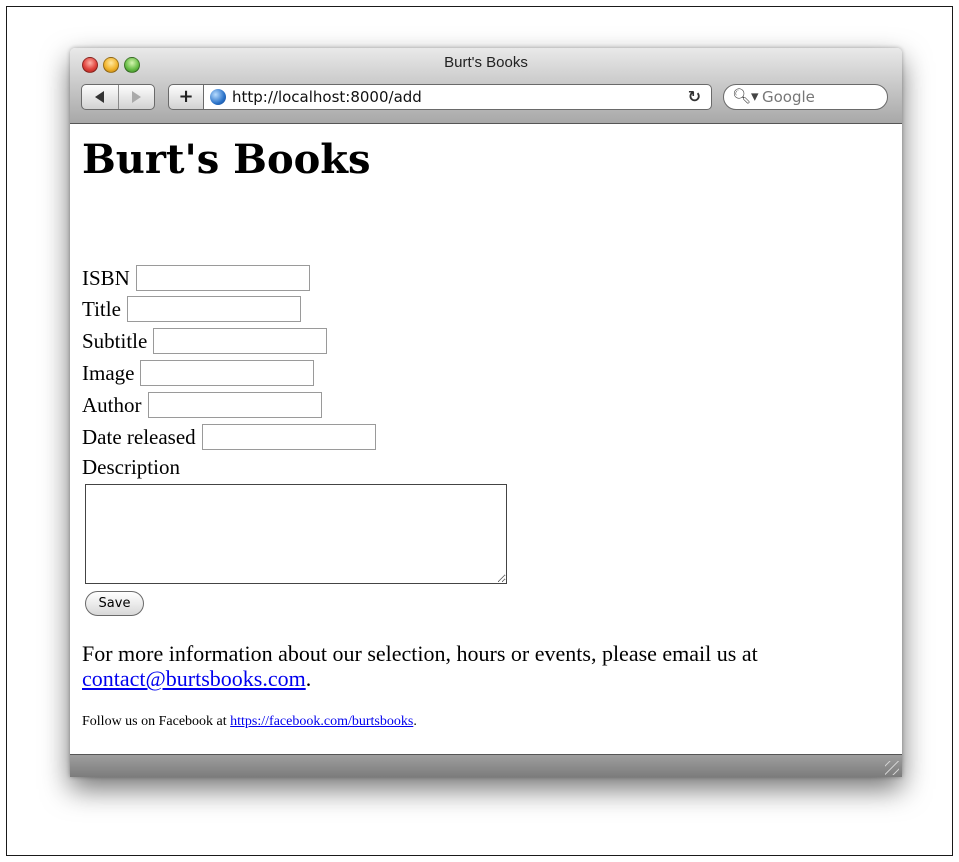 The width and height of the screenshot is (959, 862). Describe the element at coordinates (745, 96) in the screenshot. I see `search-icon: 🔍︎▾` at that location.